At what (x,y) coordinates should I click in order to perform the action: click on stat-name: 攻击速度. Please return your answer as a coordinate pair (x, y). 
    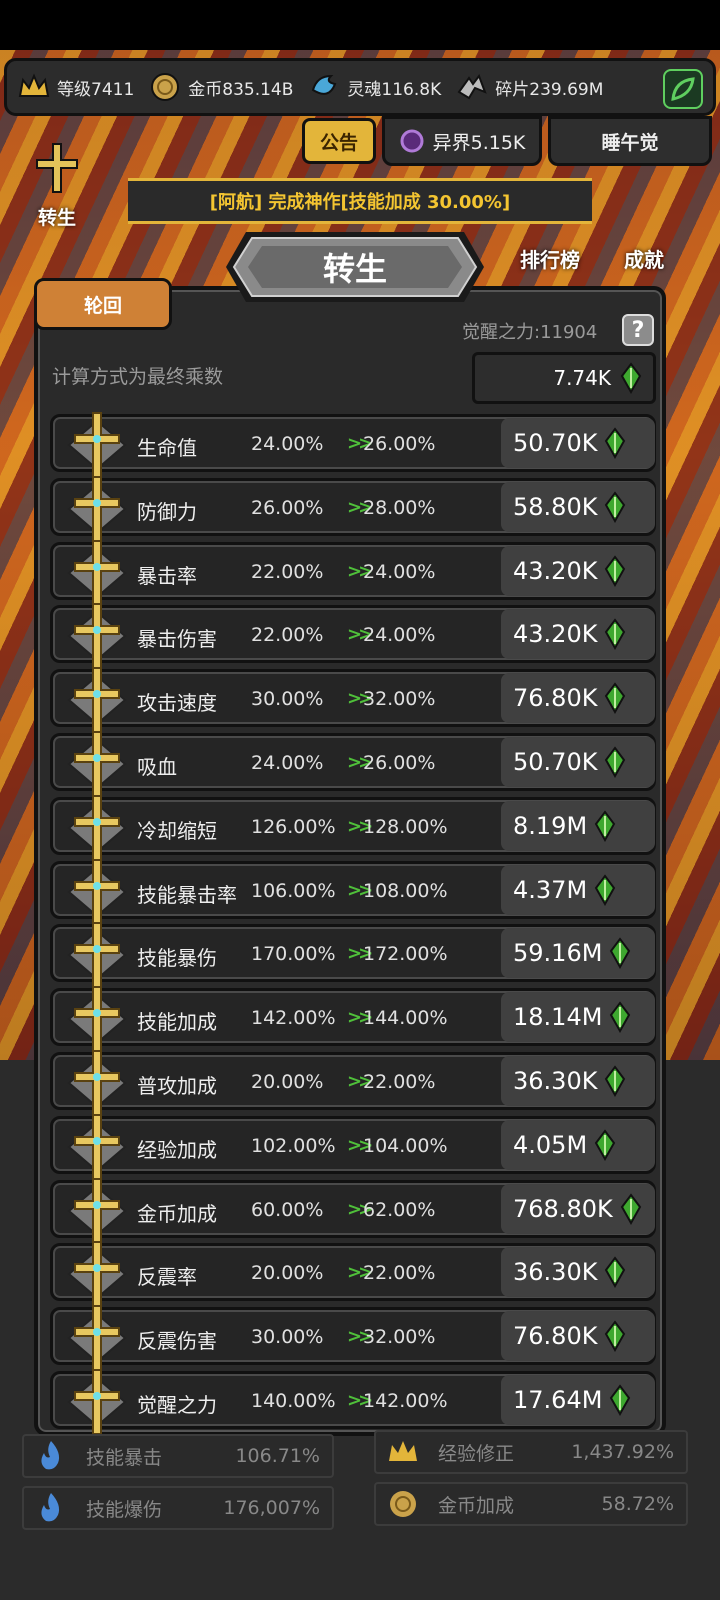
    Looking at the image, I should click on (177, 703).